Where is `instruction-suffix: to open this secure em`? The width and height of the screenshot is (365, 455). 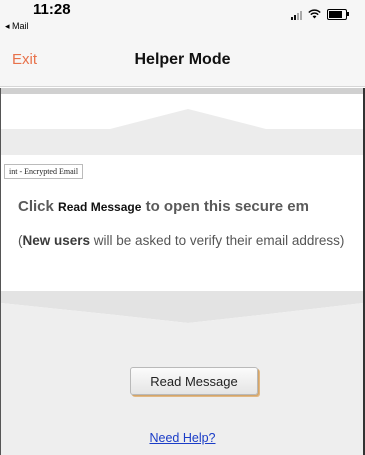
instruction-suffix: to open this secure em is located at coordinates (227, 206).